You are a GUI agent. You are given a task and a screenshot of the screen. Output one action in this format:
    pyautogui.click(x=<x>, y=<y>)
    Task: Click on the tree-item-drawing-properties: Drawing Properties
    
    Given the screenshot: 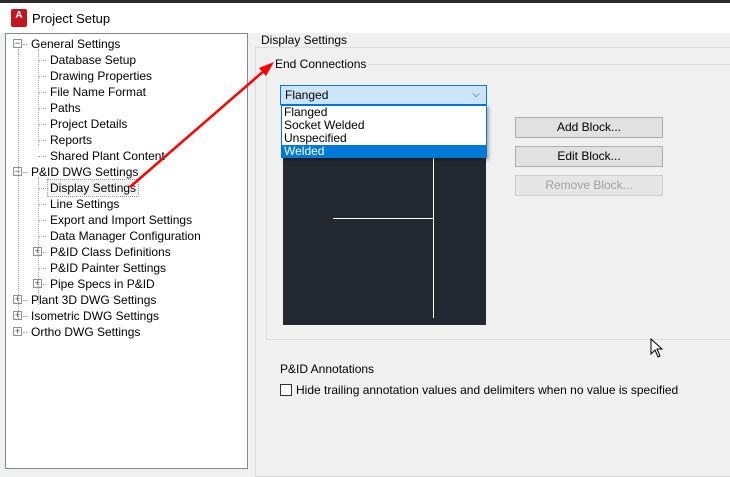 What is the action you would take?
    pyautogui.click(x=101, y=76)
    